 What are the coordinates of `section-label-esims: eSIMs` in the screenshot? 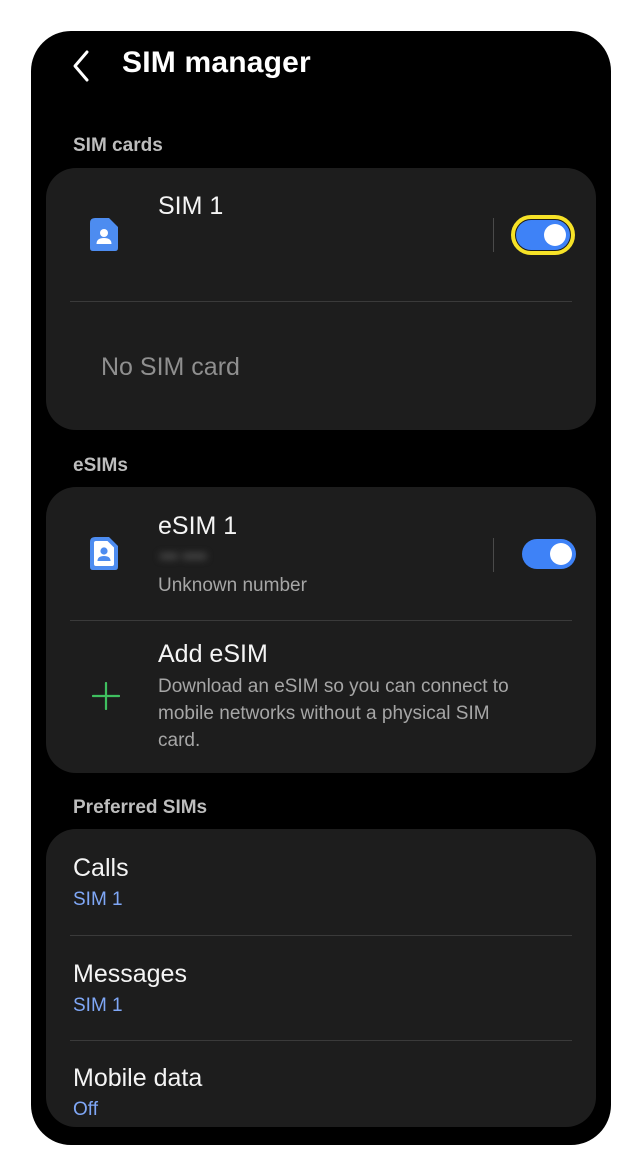 It's located at (100, 465).